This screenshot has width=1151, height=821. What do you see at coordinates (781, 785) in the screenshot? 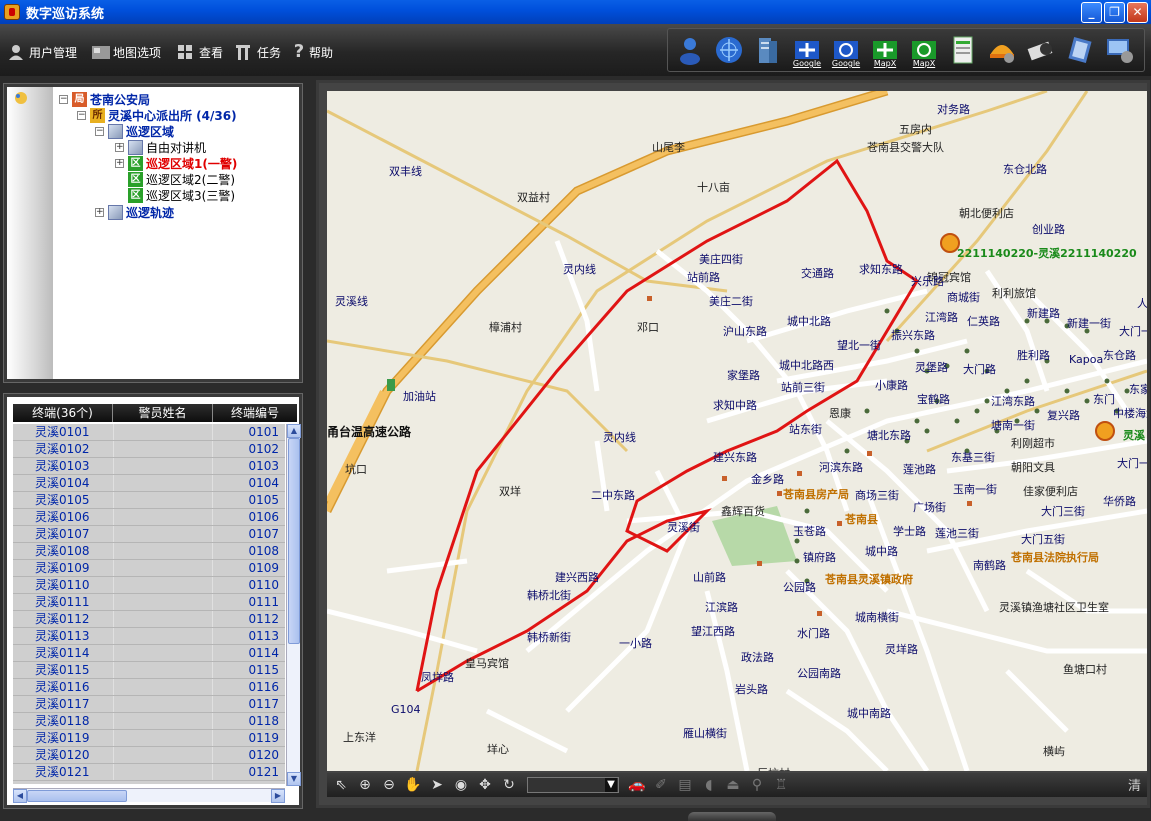
I see `trophy-icon: ♖` at bounding box center [781, 785].